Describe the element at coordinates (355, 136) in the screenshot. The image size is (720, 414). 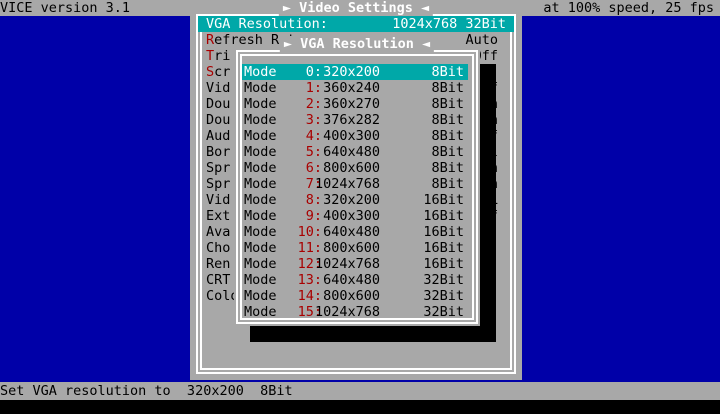
I see `resolution-mode-item: Mode 4: 400x300 8Bit` at that location.